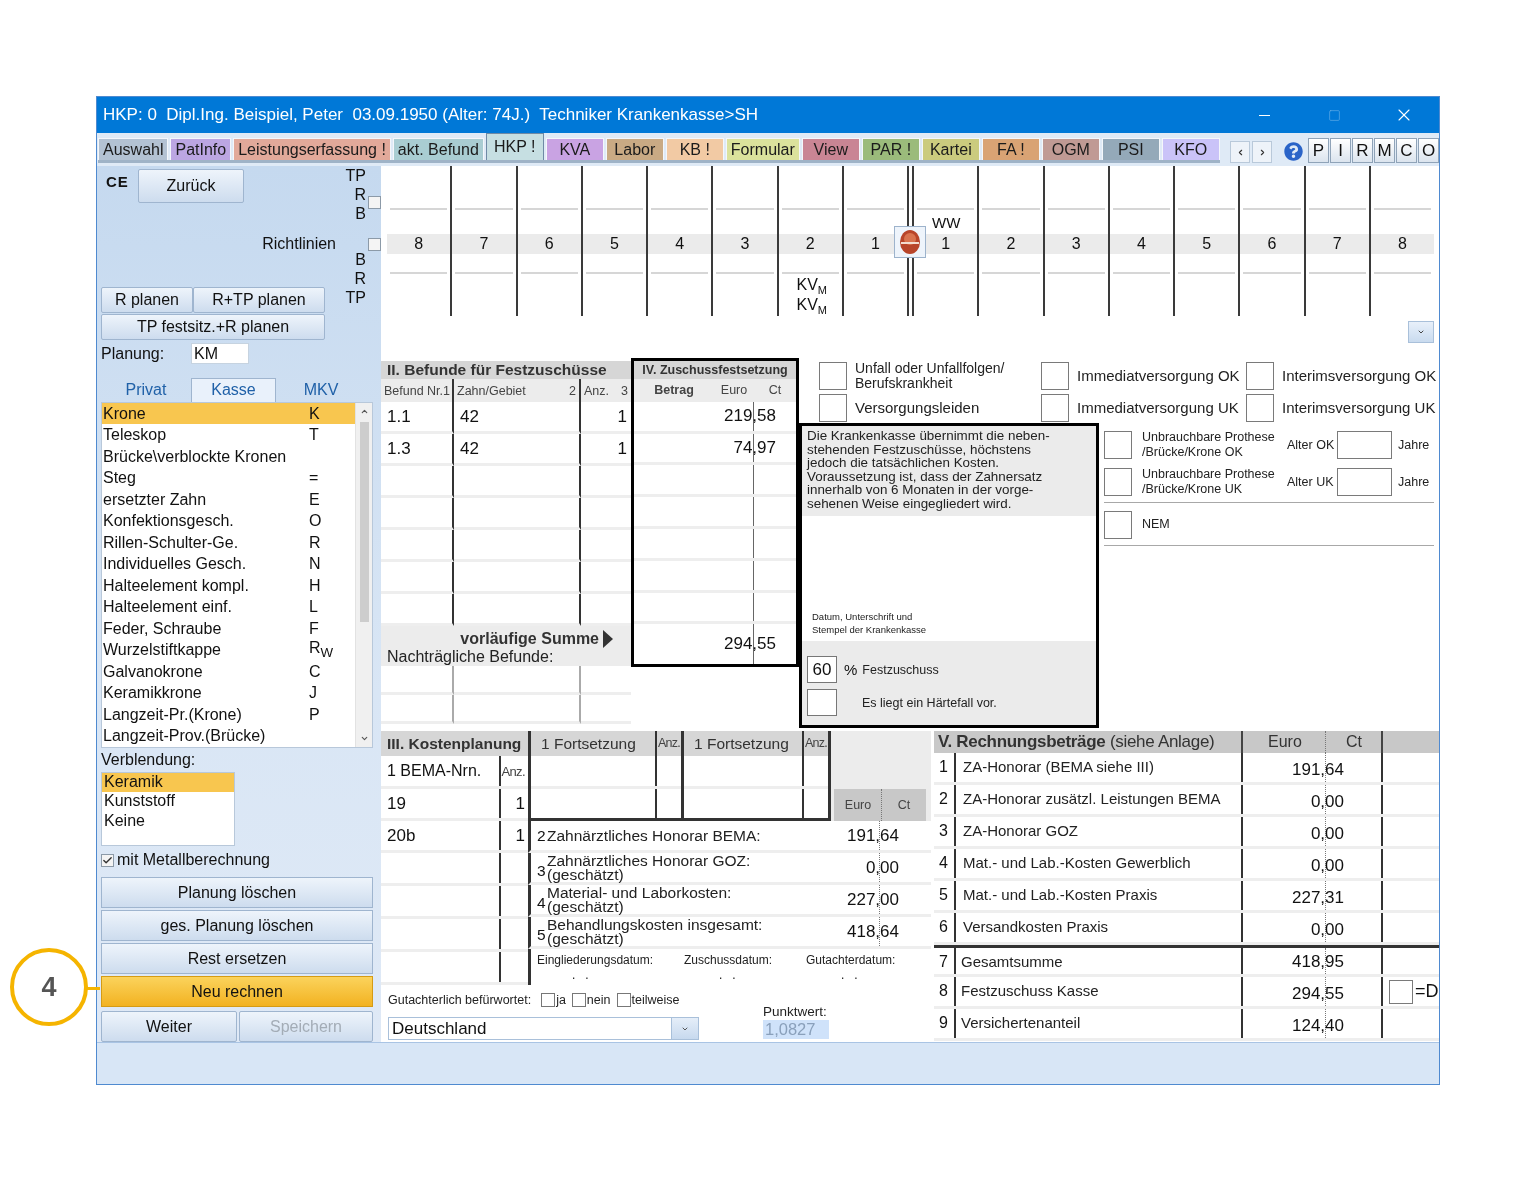 This screenshot has width=1536, height=1182. I want to click on tab: Formular, so click(762, 149).